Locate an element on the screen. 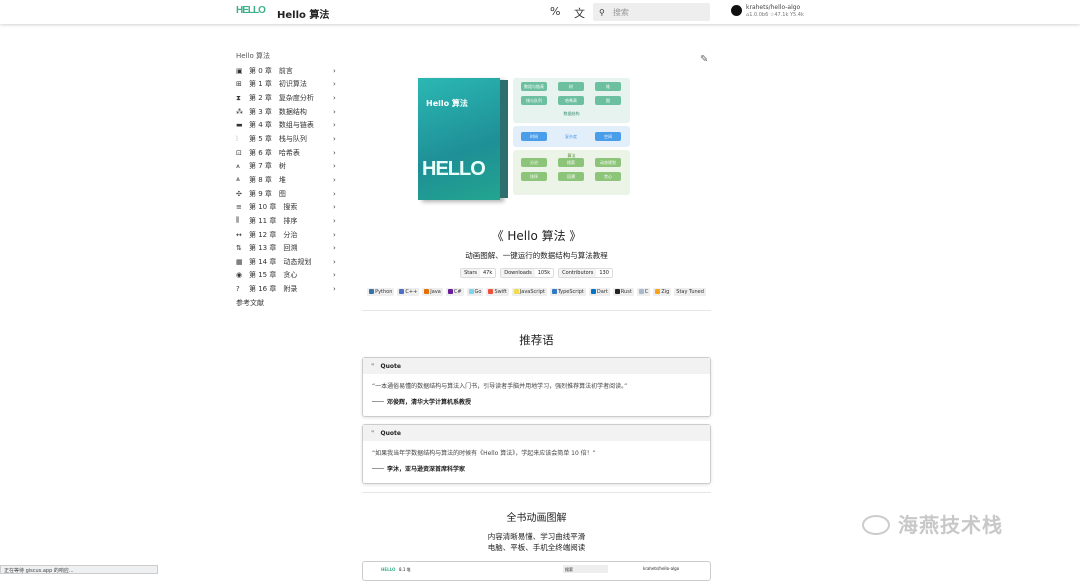  language-badge: Stay Tuned is located at coordinates (690, 292).